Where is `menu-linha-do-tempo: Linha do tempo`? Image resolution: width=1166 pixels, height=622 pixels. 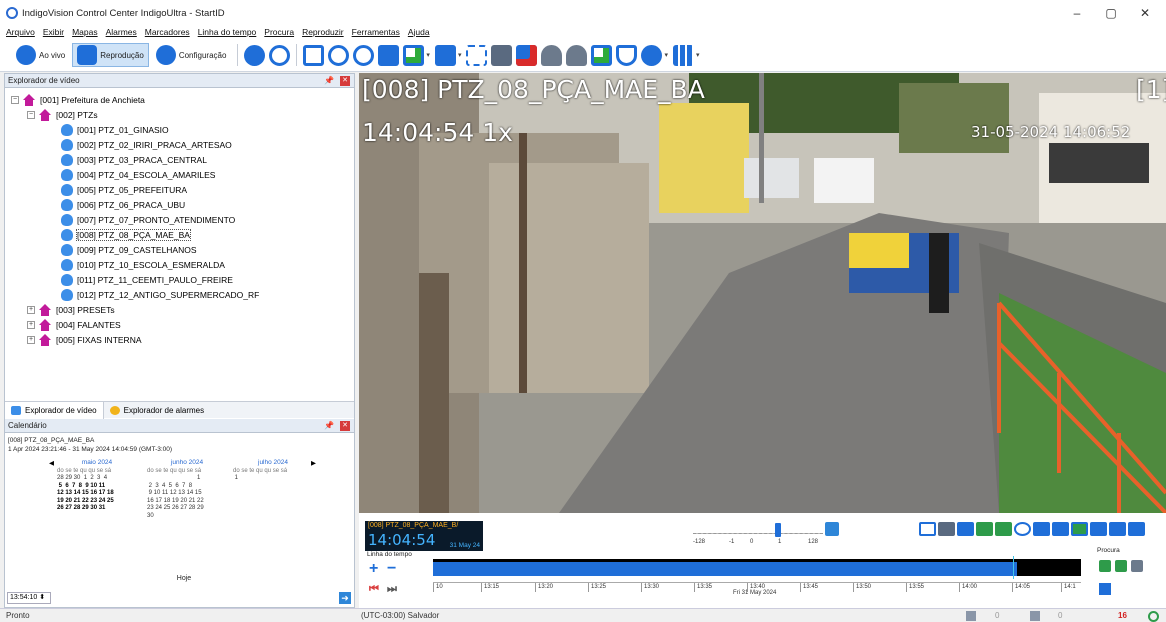 menu-linha-do-tempo: Linha do tempo is located at coordinates (227, 32).